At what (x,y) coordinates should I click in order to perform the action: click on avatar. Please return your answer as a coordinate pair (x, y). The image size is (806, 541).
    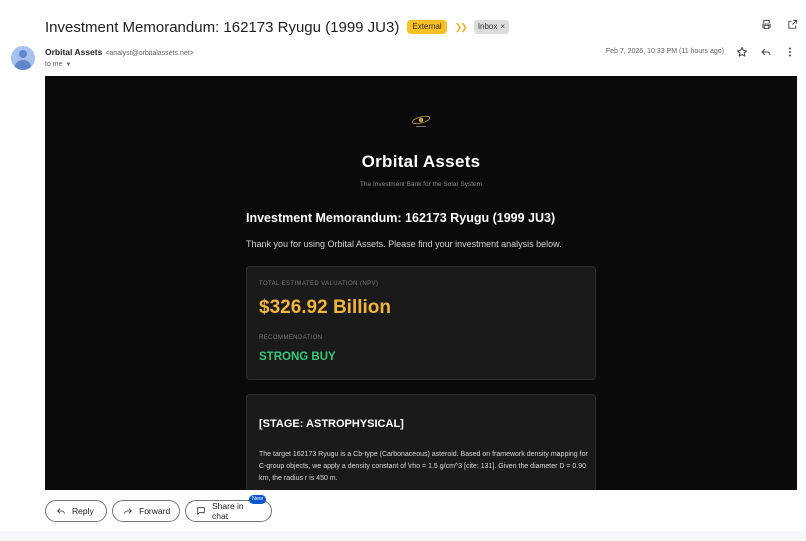
    Looking at the image, I should click on (23, 58).